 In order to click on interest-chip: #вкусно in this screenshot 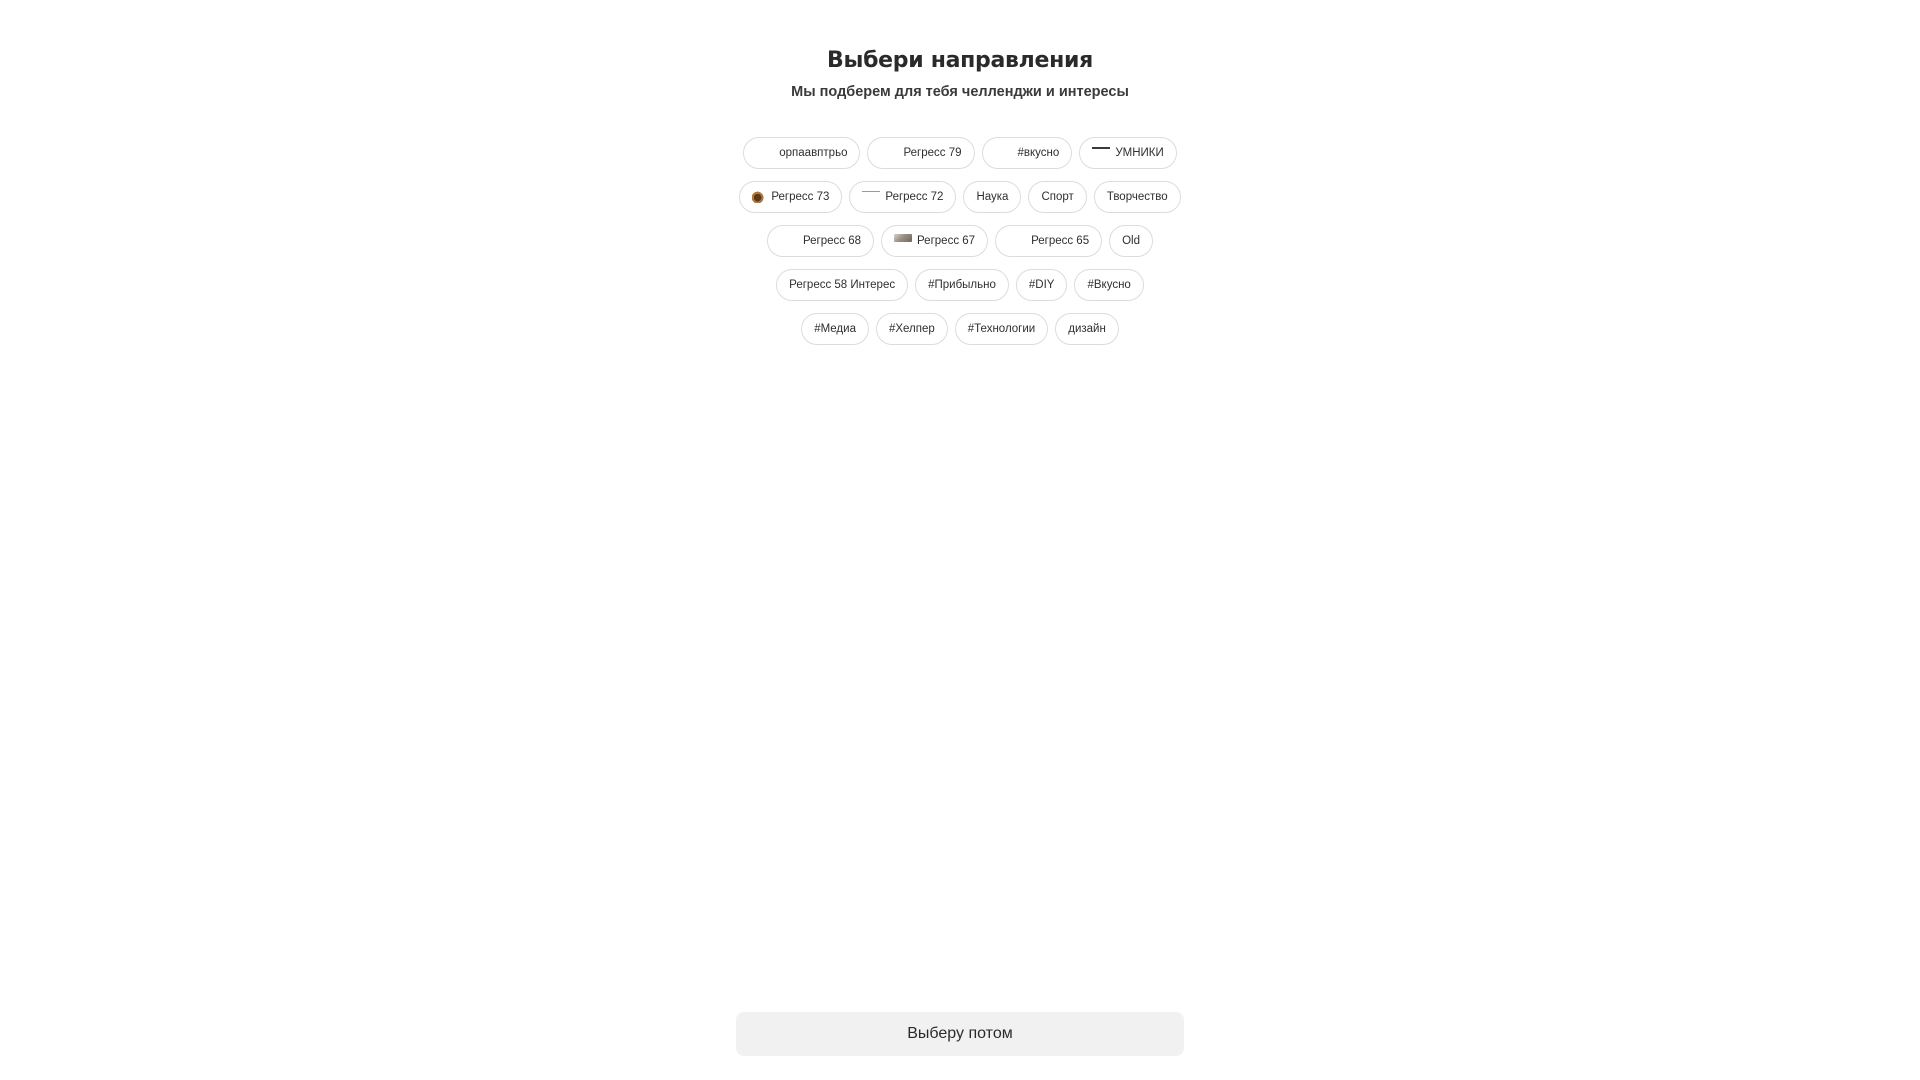, I will do `click(1027, 153)`.